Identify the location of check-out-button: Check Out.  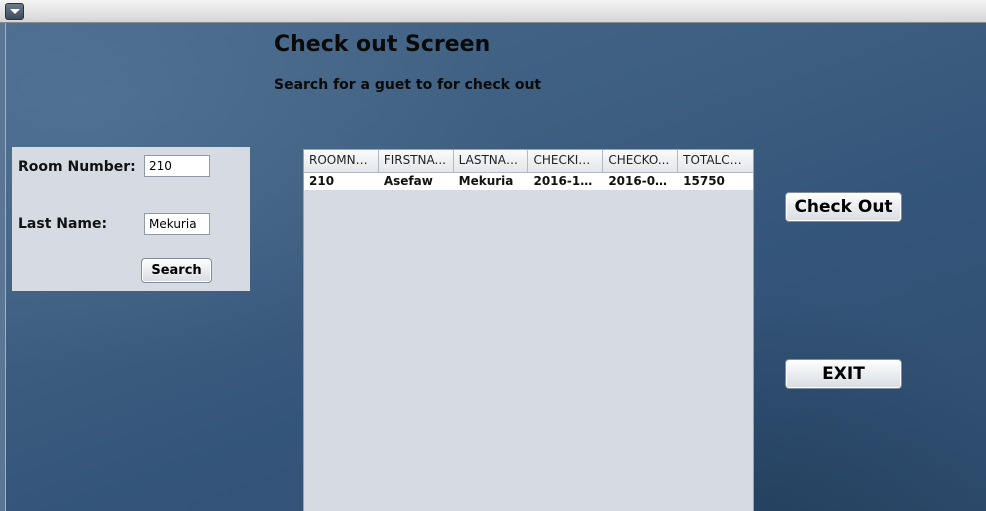
(843, 207).